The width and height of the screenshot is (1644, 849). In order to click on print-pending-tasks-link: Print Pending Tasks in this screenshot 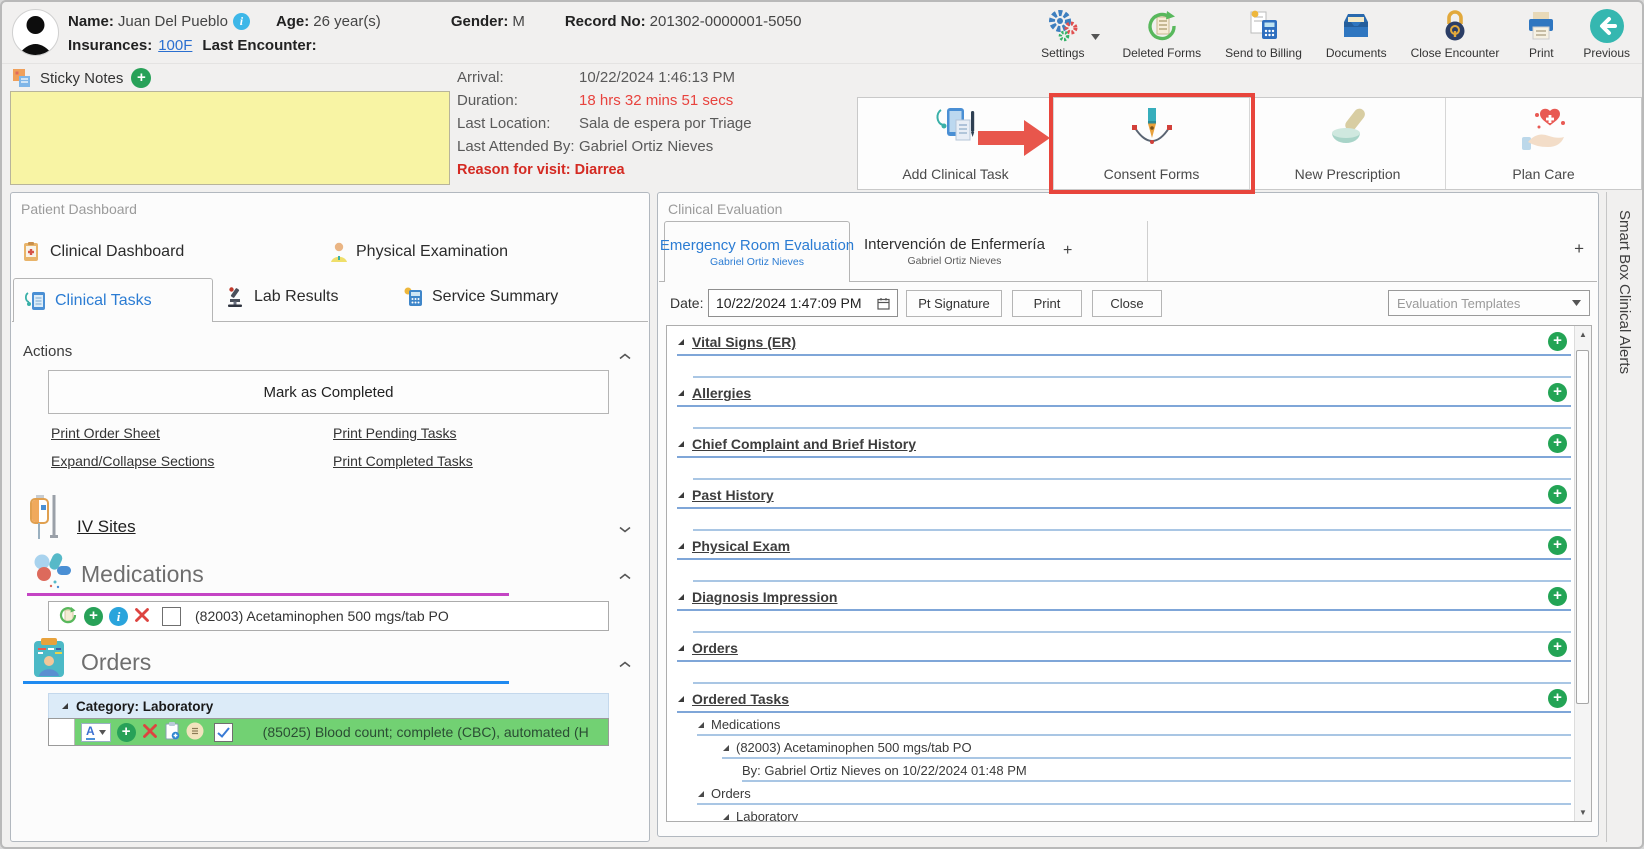, I will do `click(394, 433)`.